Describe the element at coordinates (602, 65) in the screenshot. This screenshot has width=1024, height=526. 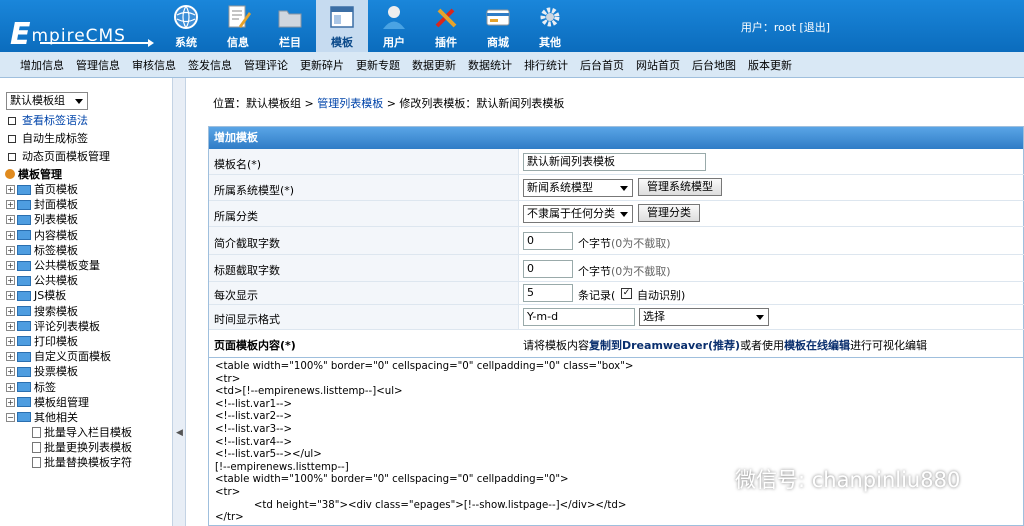
I see `quick-menu-item: 后台首页` at that location.